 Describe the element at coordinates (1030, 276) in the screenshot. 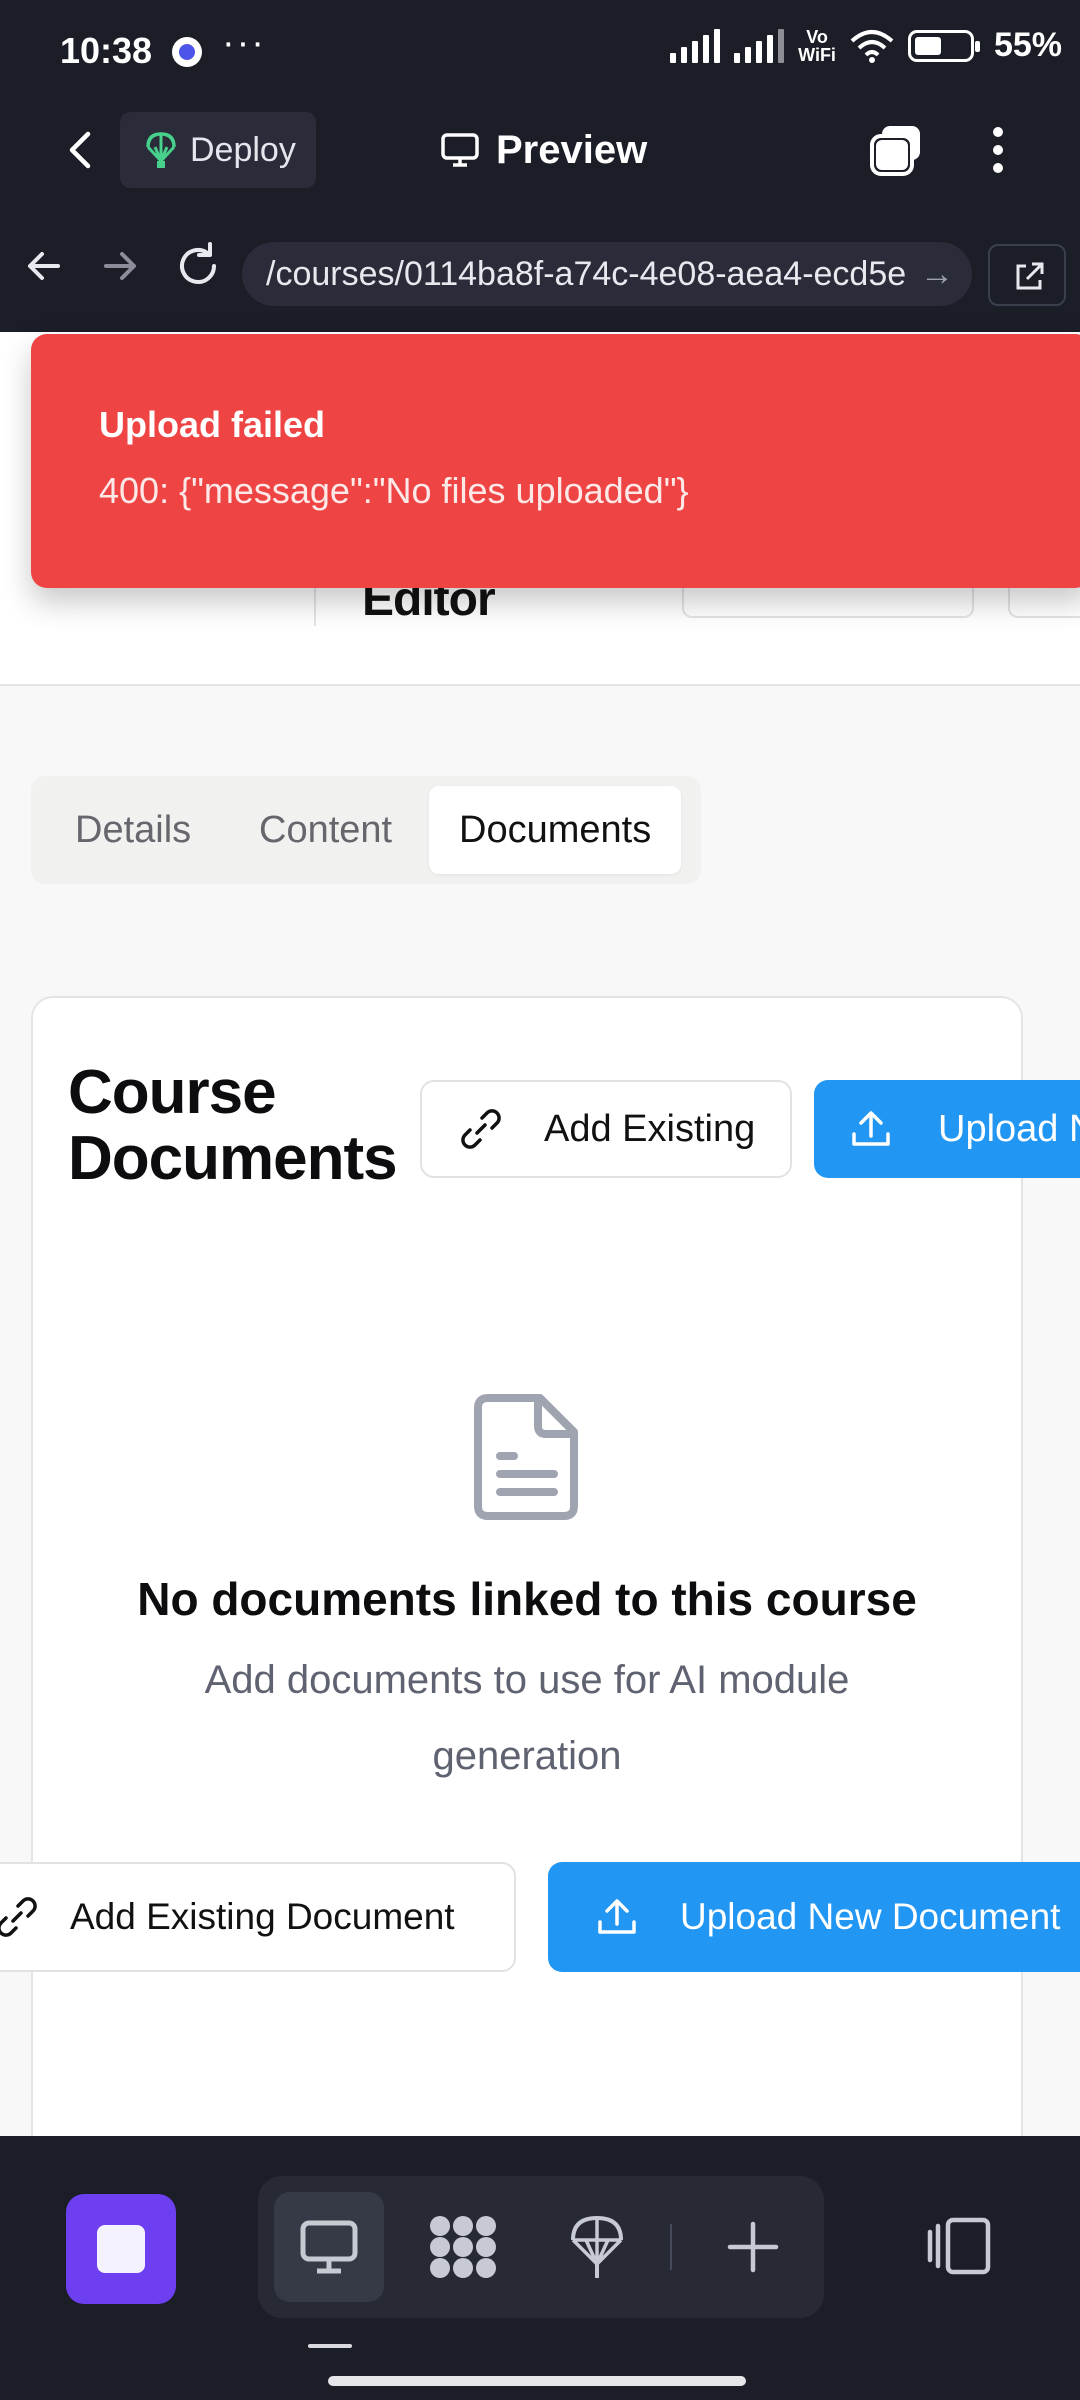

I see `external-link-icon` at that location.